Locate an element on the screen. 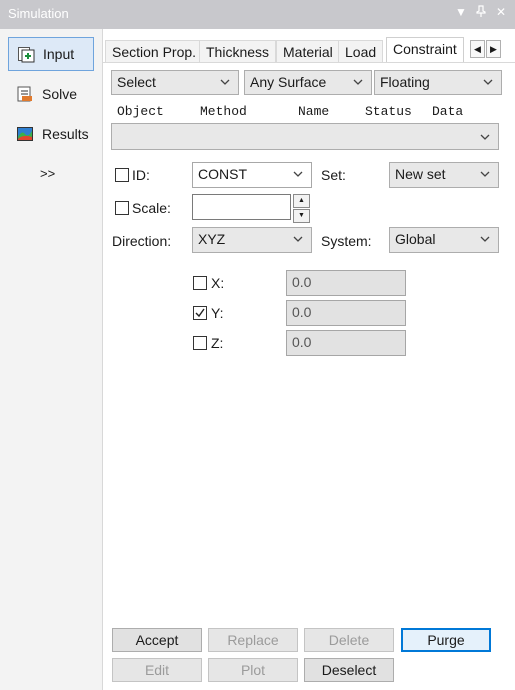 The height and width of the screenshot is (690, 515). scale-stepper: ▲ ▼ is located at coordinates (301, 208).